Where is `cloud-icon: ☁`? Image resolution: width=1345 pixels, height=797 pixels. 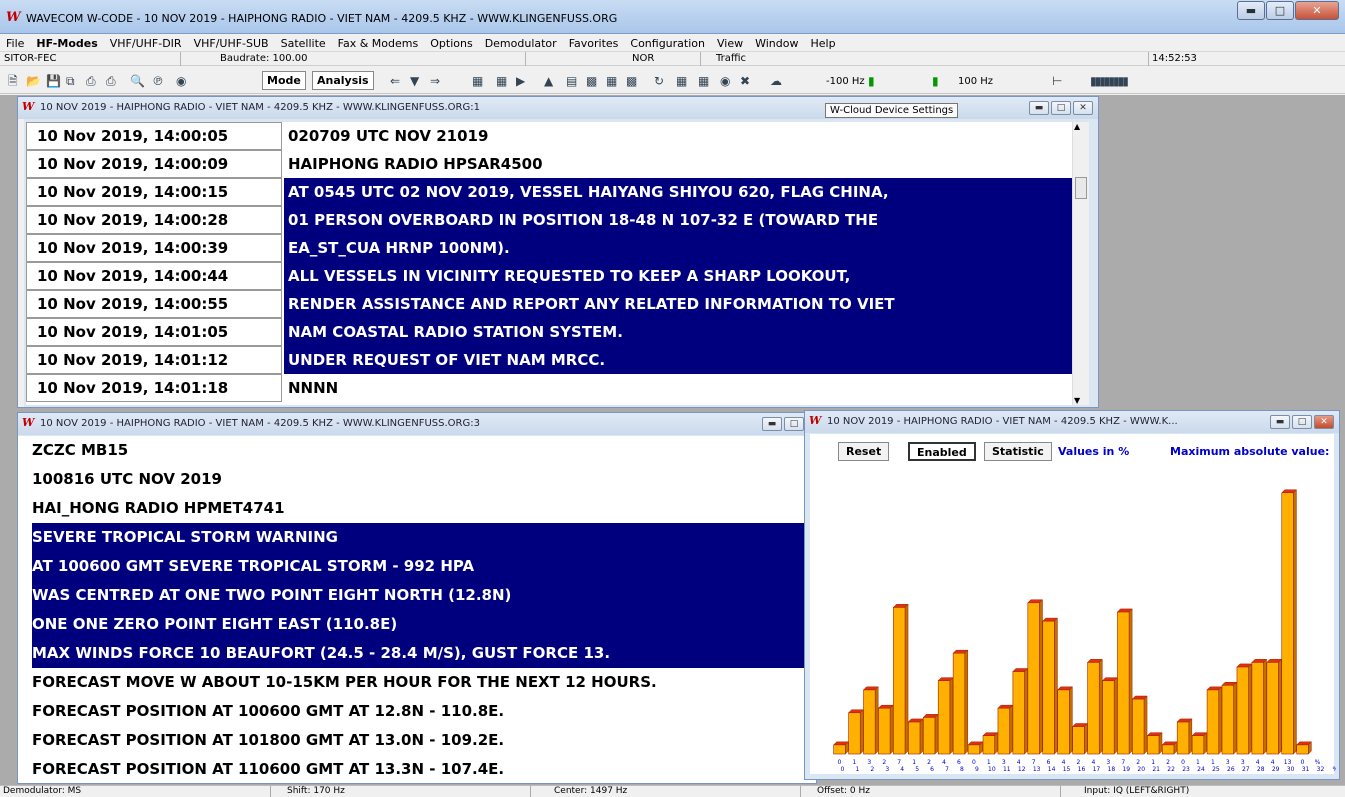
cloud-icon: ☁ is located at coordinates (776, 81).